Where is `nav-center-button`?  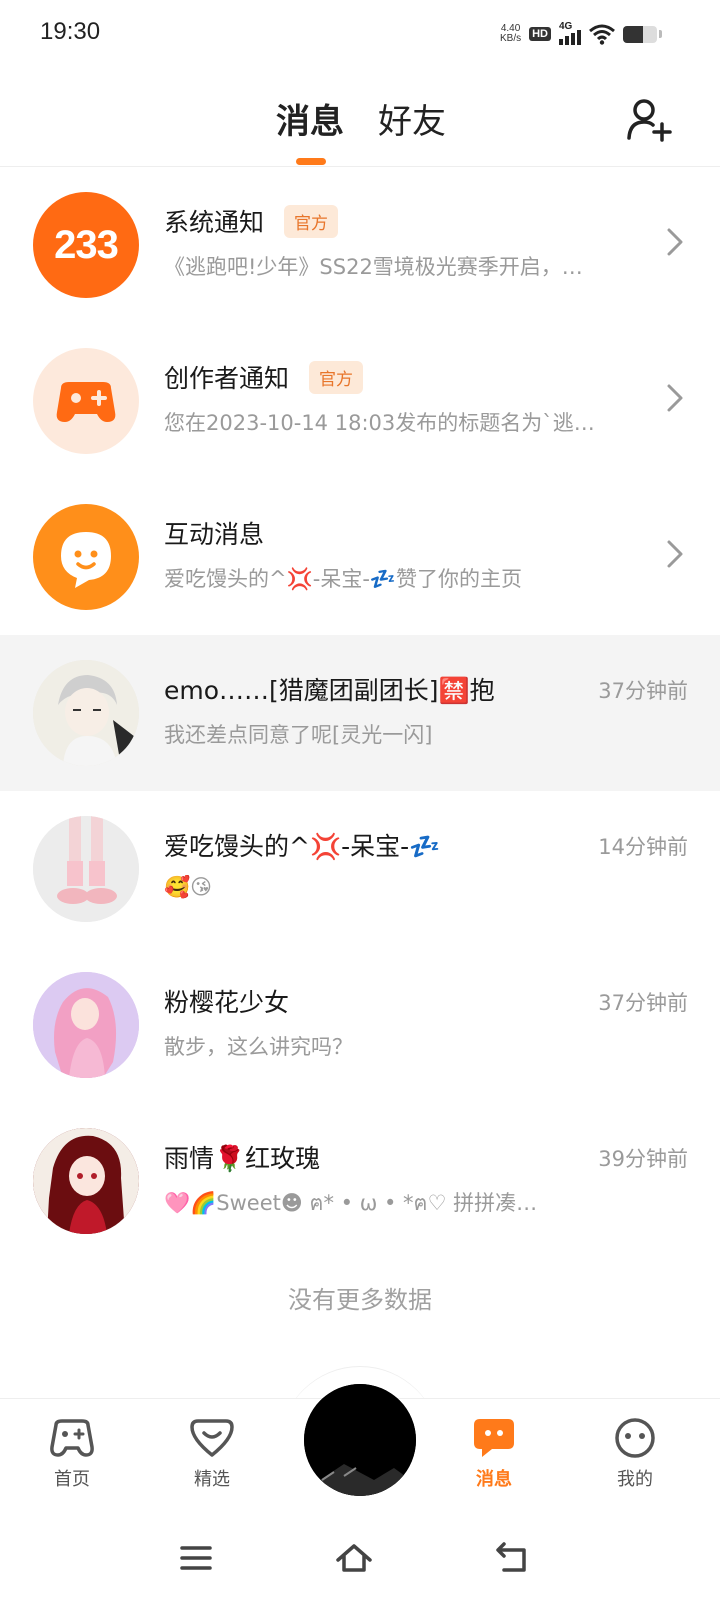 nav-center-button is located at coordinates (360, 1440).